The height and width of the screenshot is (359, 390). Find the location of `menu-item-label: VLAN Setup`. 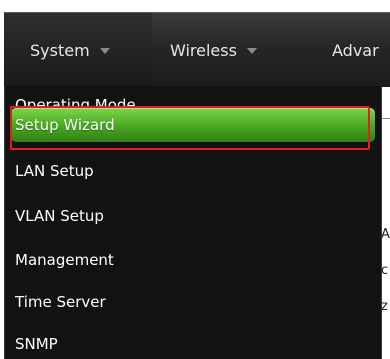

menu-item-label: VLAN Setup is located at coordinates (59, 216).